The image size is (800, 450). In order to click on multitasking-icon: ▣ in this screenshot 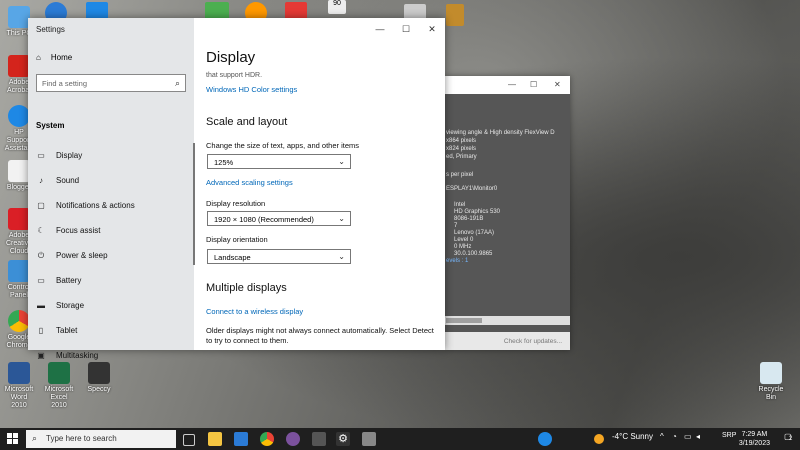, I will do `click(41, 355)`.